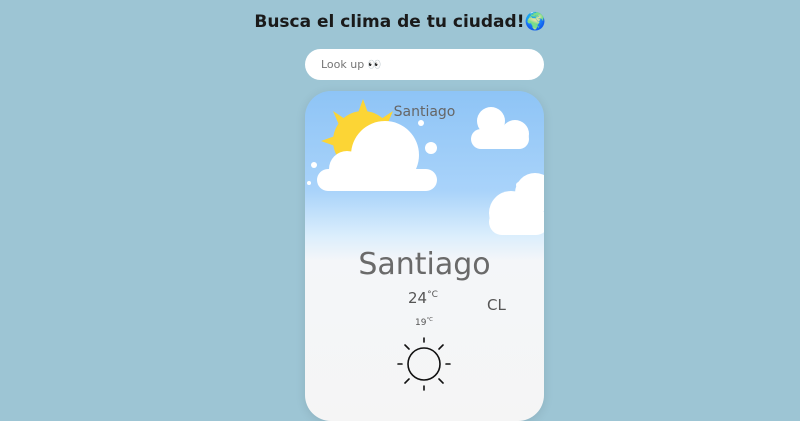 Image resolution: width=800 pixels, height=421 pixels. Describe the element at coordinates (496, 305) in the screenshot. I see `country-code: CL` at that location.